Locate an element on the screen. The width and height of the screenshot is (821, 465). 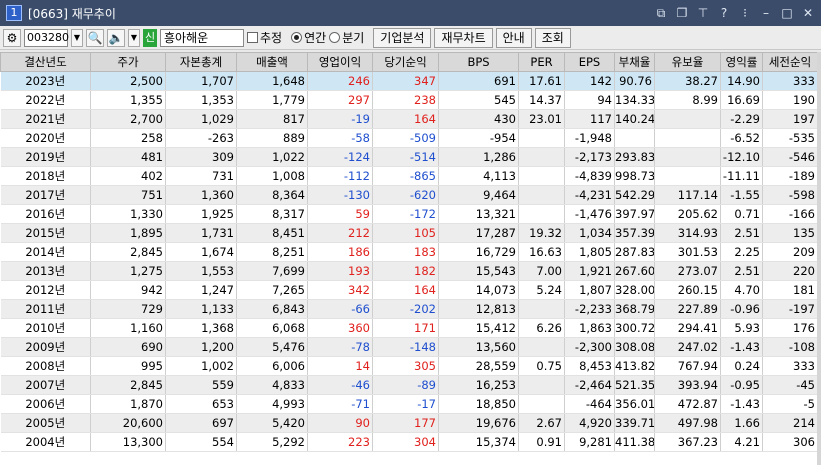
table-cell: 2,845 is located at coordinates (128, 385).